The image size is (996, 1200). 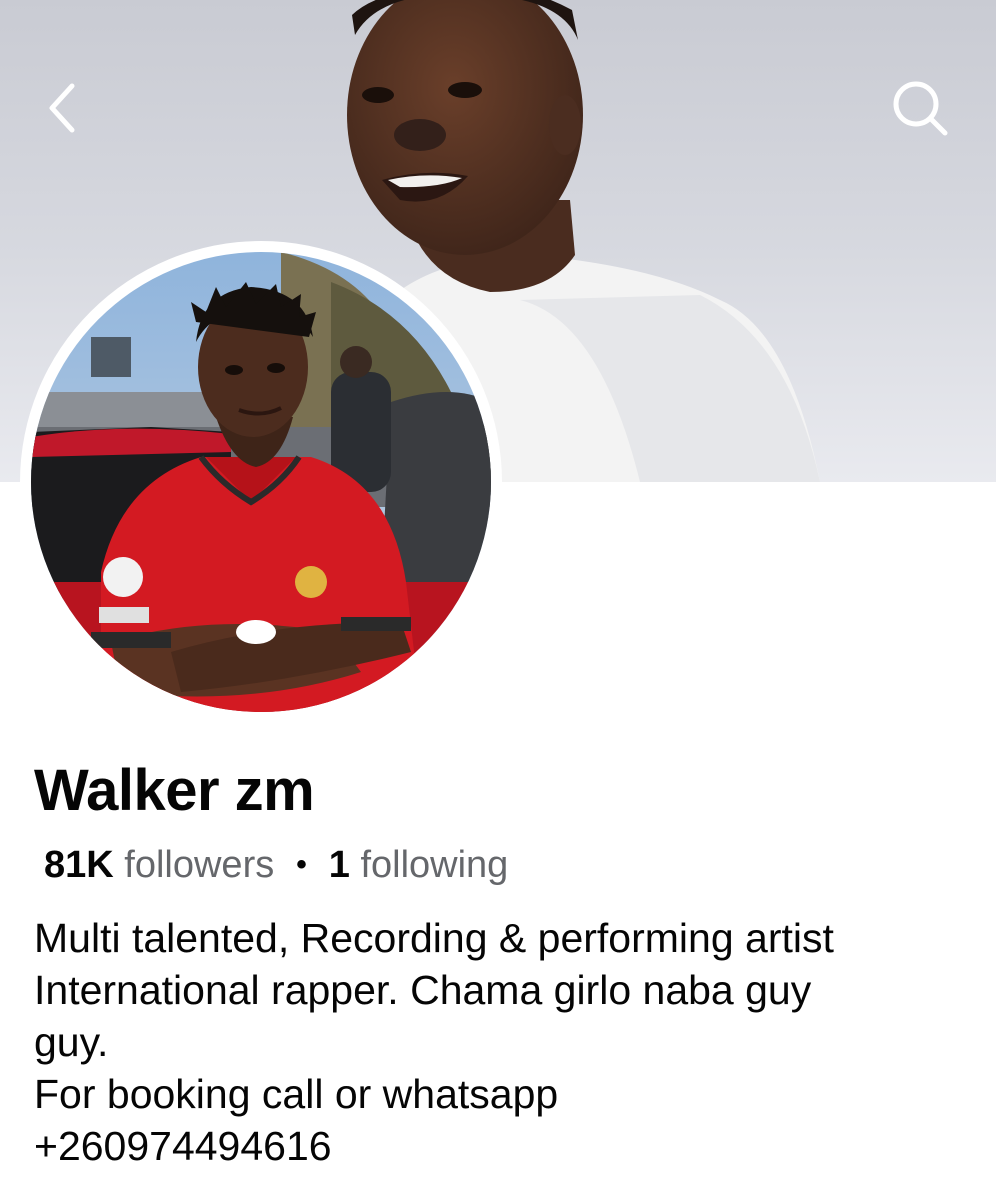 I want to click on followers-link: 81K followers, so click(x=159, y=865).